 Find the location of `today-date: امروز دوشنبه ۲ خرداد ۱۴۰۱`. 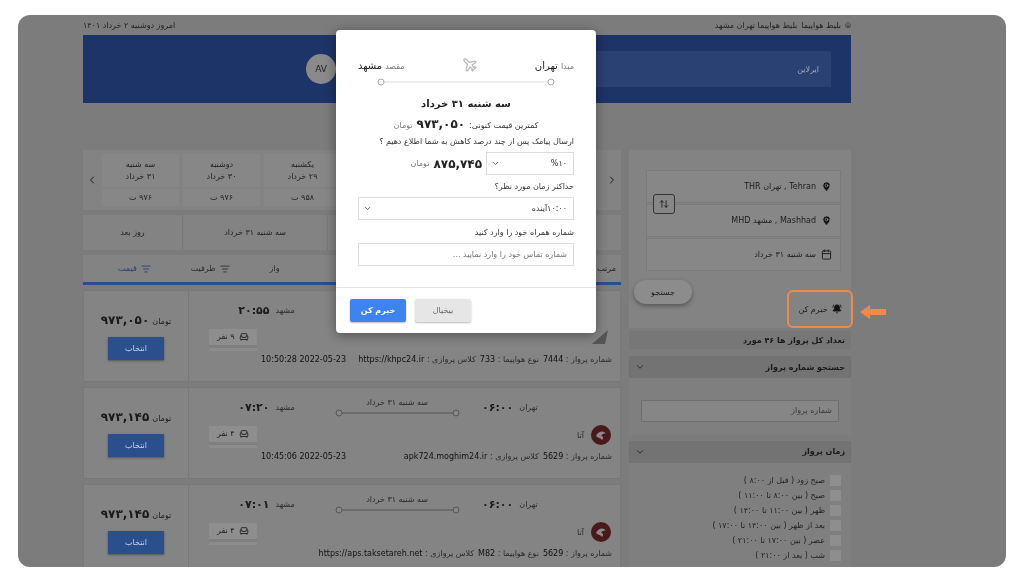

today-date: امروز دوشنبه ۲ خرداد ۱۴۰۱ is located at coordinates (129, 25).